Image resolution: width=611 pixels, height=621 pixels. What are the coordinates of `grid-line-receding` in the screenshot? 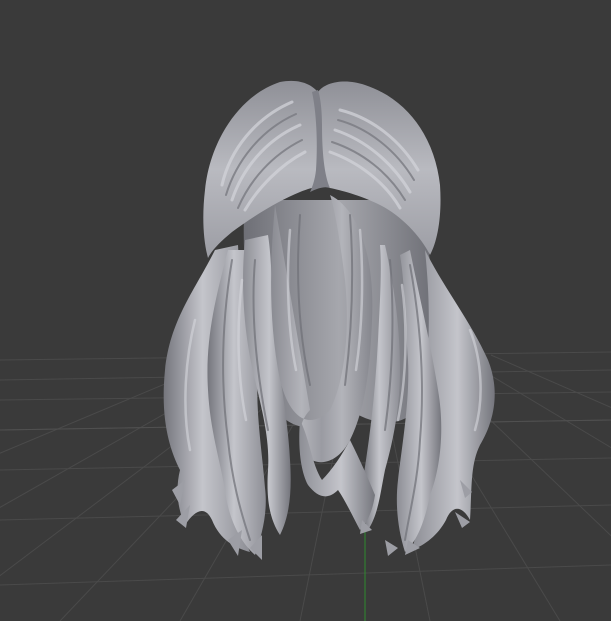 It's located at (550, 381).